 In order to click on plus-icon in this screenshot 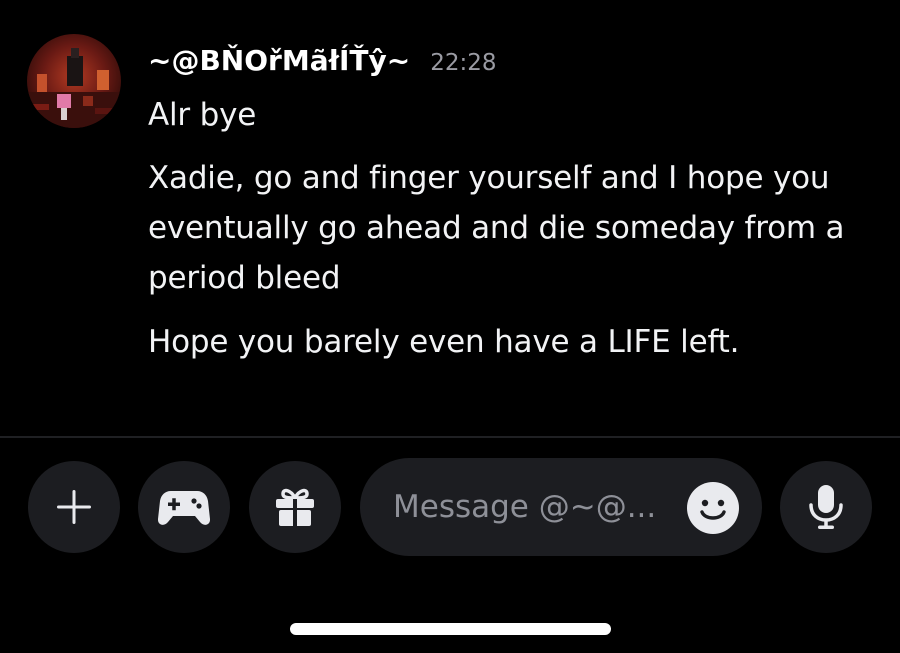, I will do `click(74, 507)`.